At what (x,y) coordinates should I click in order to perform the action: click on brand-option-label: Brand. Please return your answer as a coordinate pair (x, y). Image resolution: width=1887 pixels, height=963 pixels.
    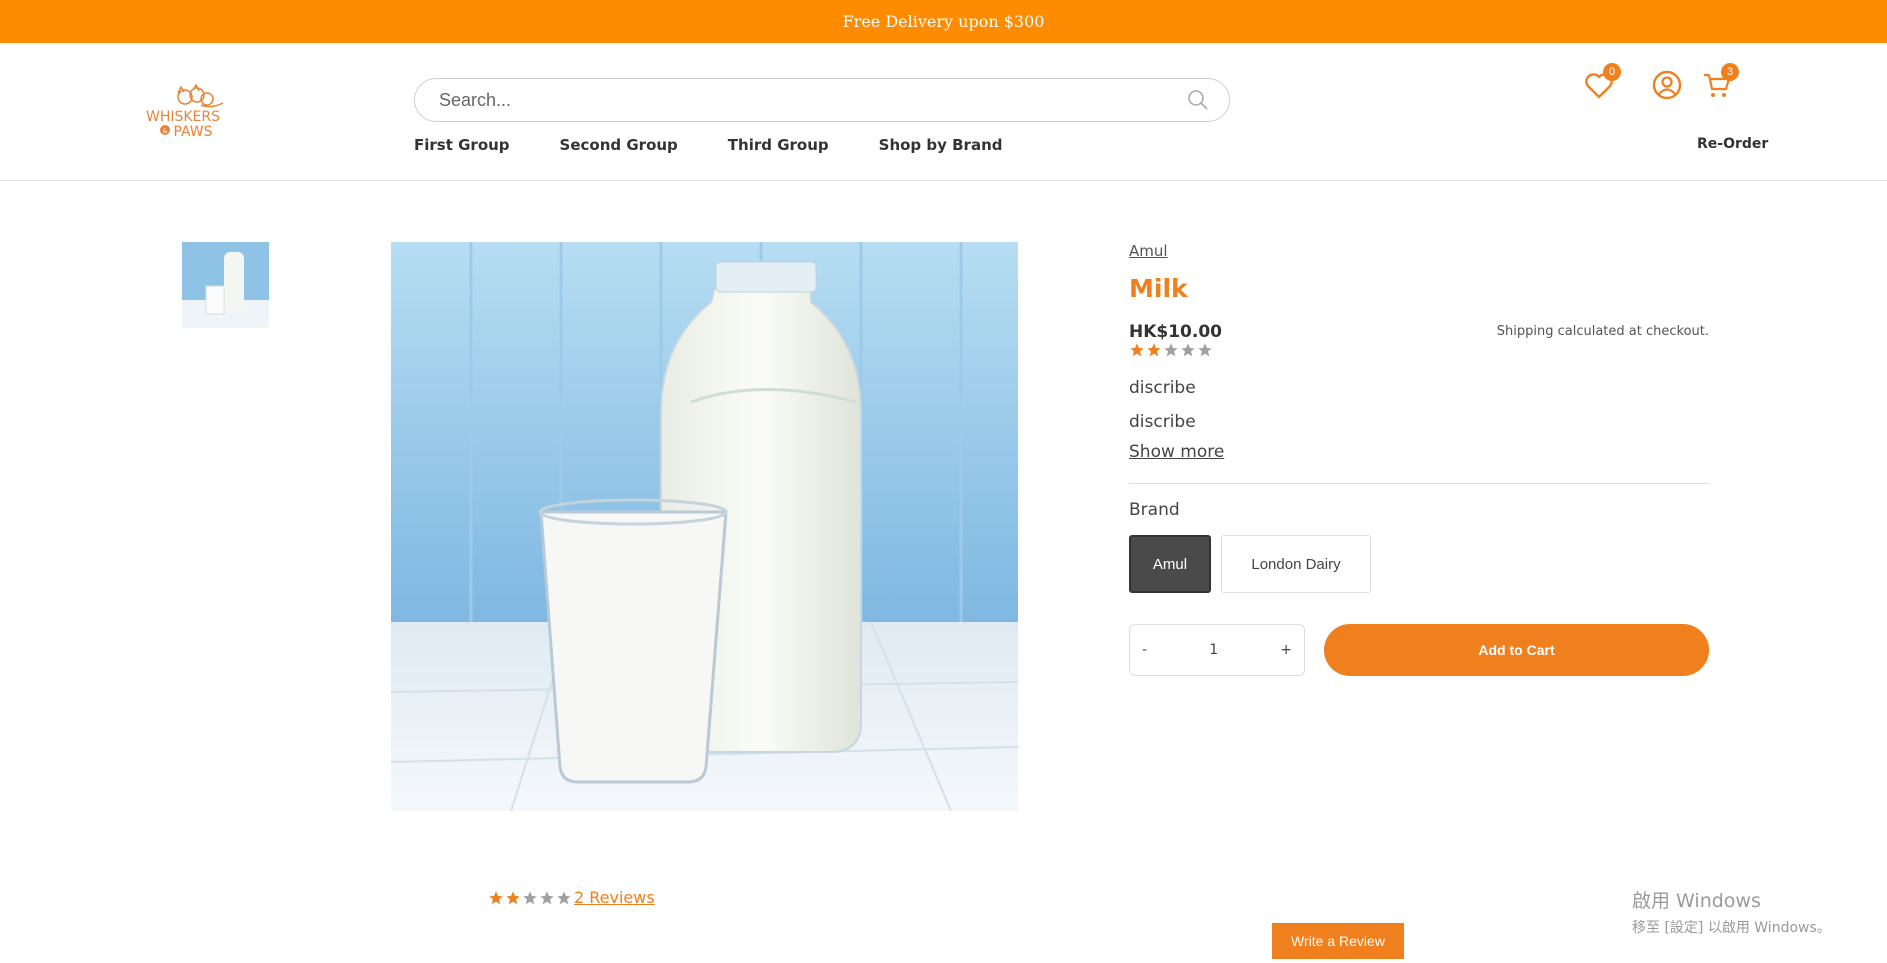
    Looking at the image, I should click on (1154, 510).